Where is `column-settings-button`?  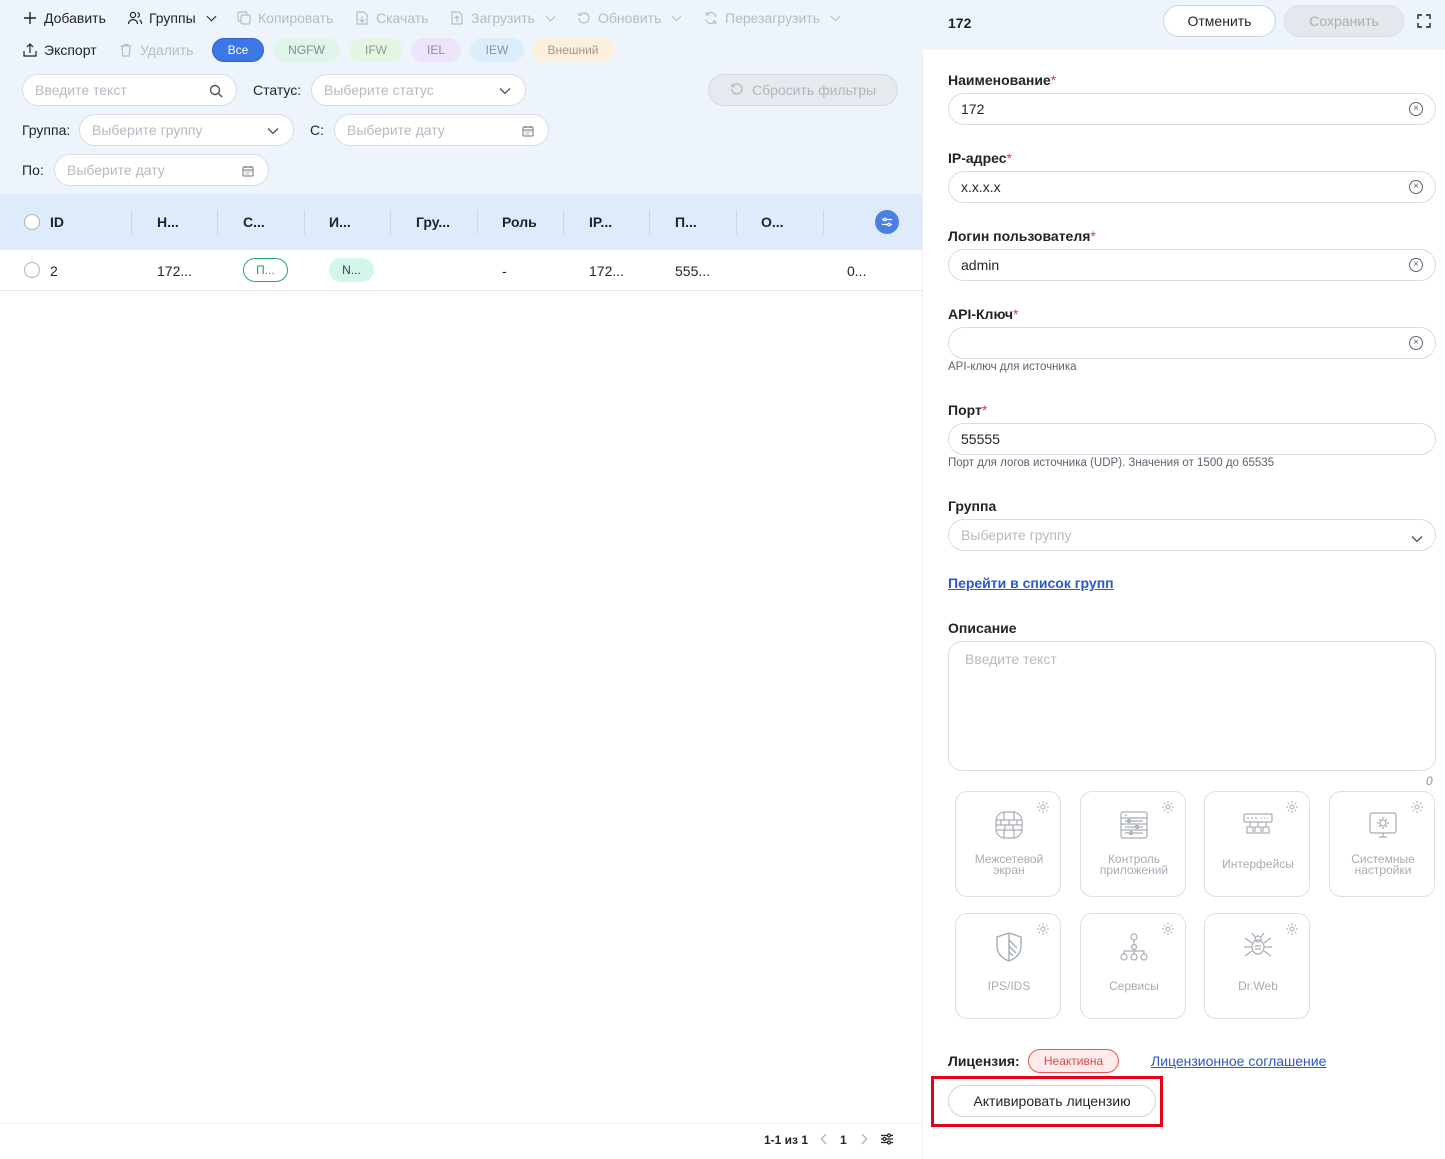 column-settings-button is located at coordinates (887, 222).